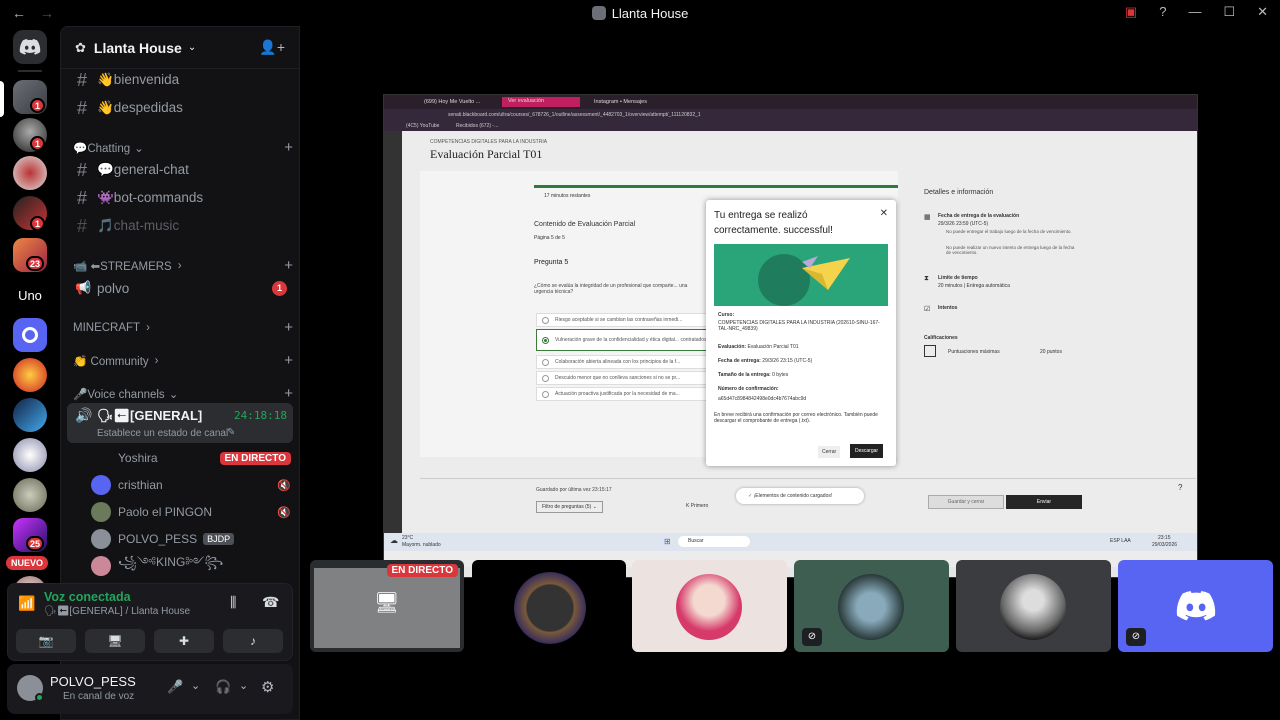 This screenshot has height=720, width=1280. What do you see at coordinates (115, 641) in the screenshot?
I see `share-screen-button: 🖥` at bounding box center [115, 641].